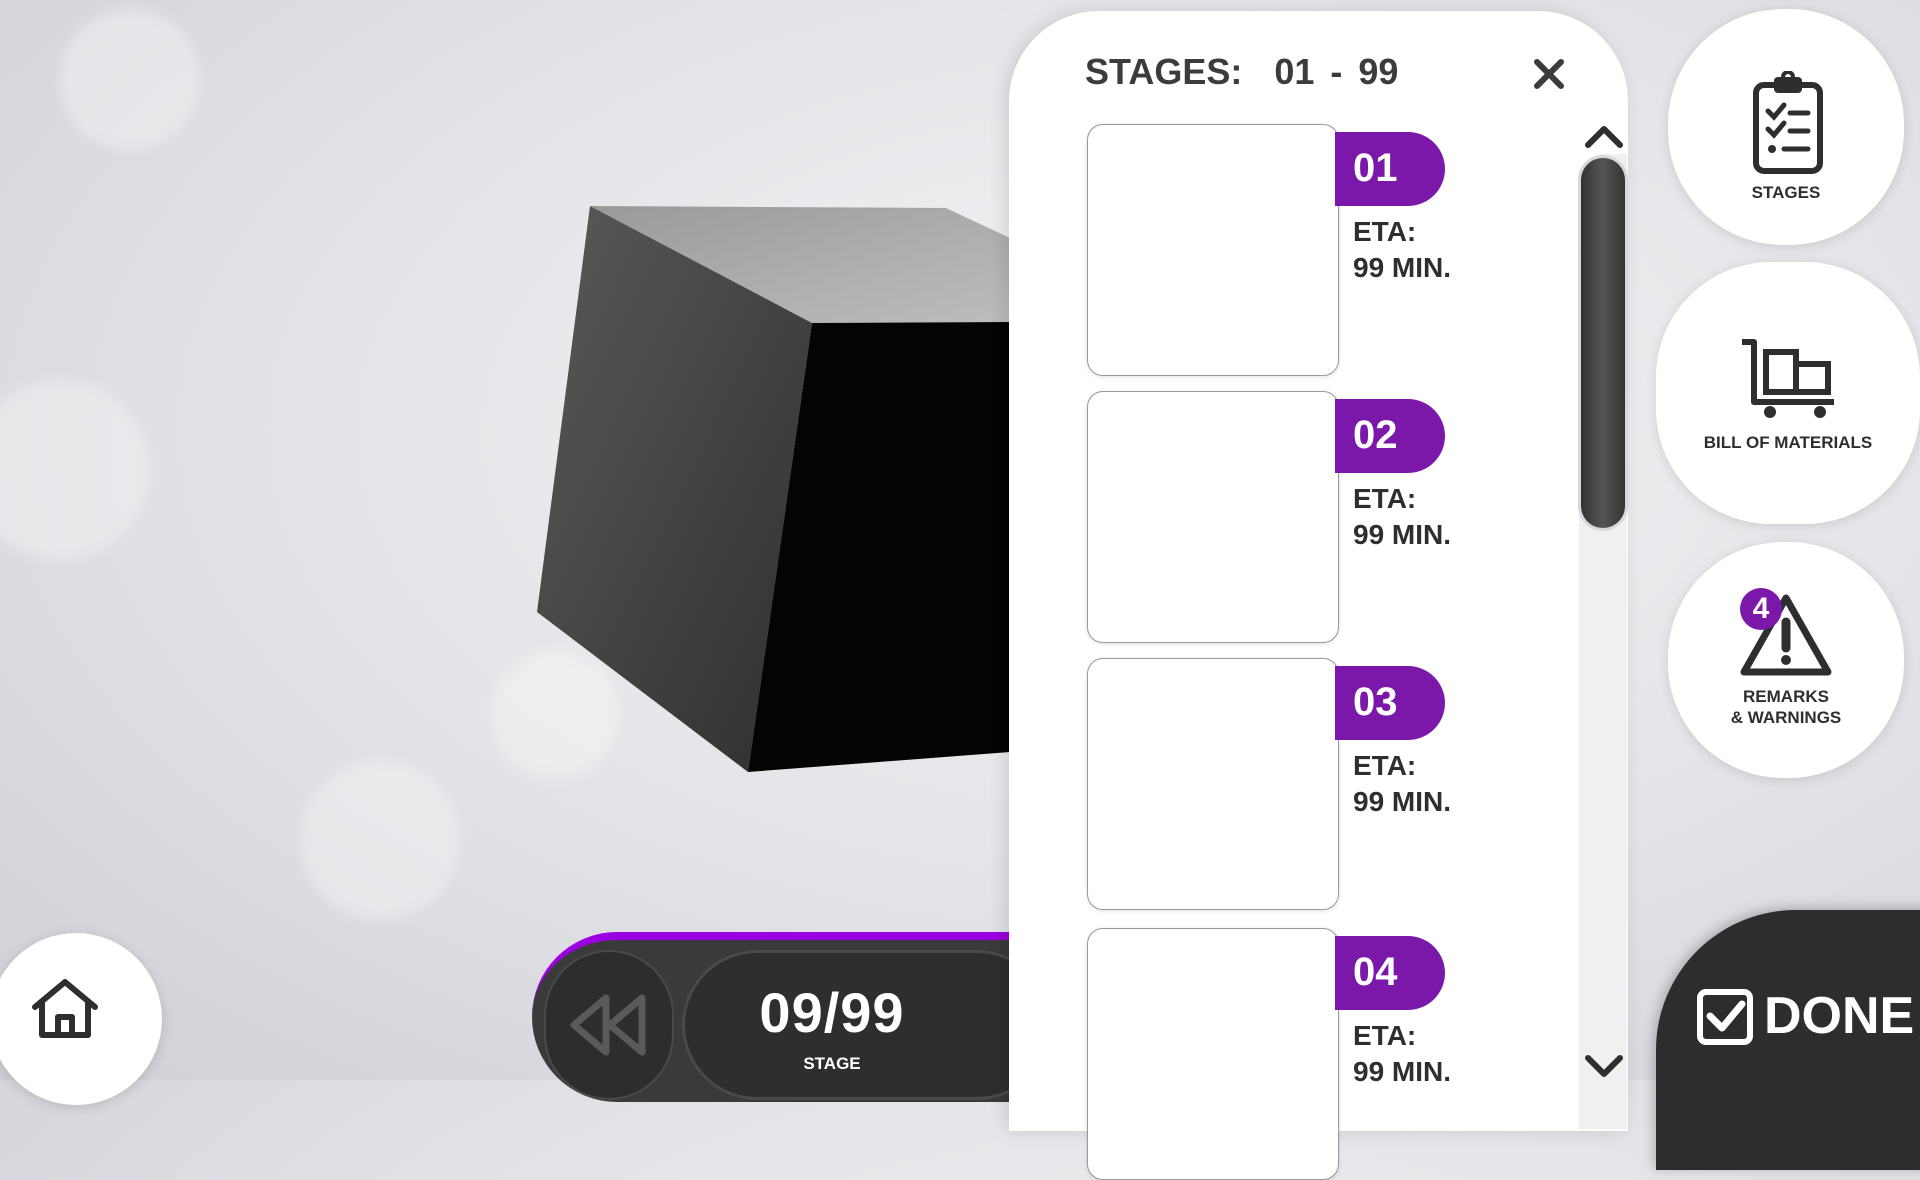 Image resolution: width=1920 pixels, height=1180 pixels. I want to click on warning-count-badge: 4, so click(1761, 609).